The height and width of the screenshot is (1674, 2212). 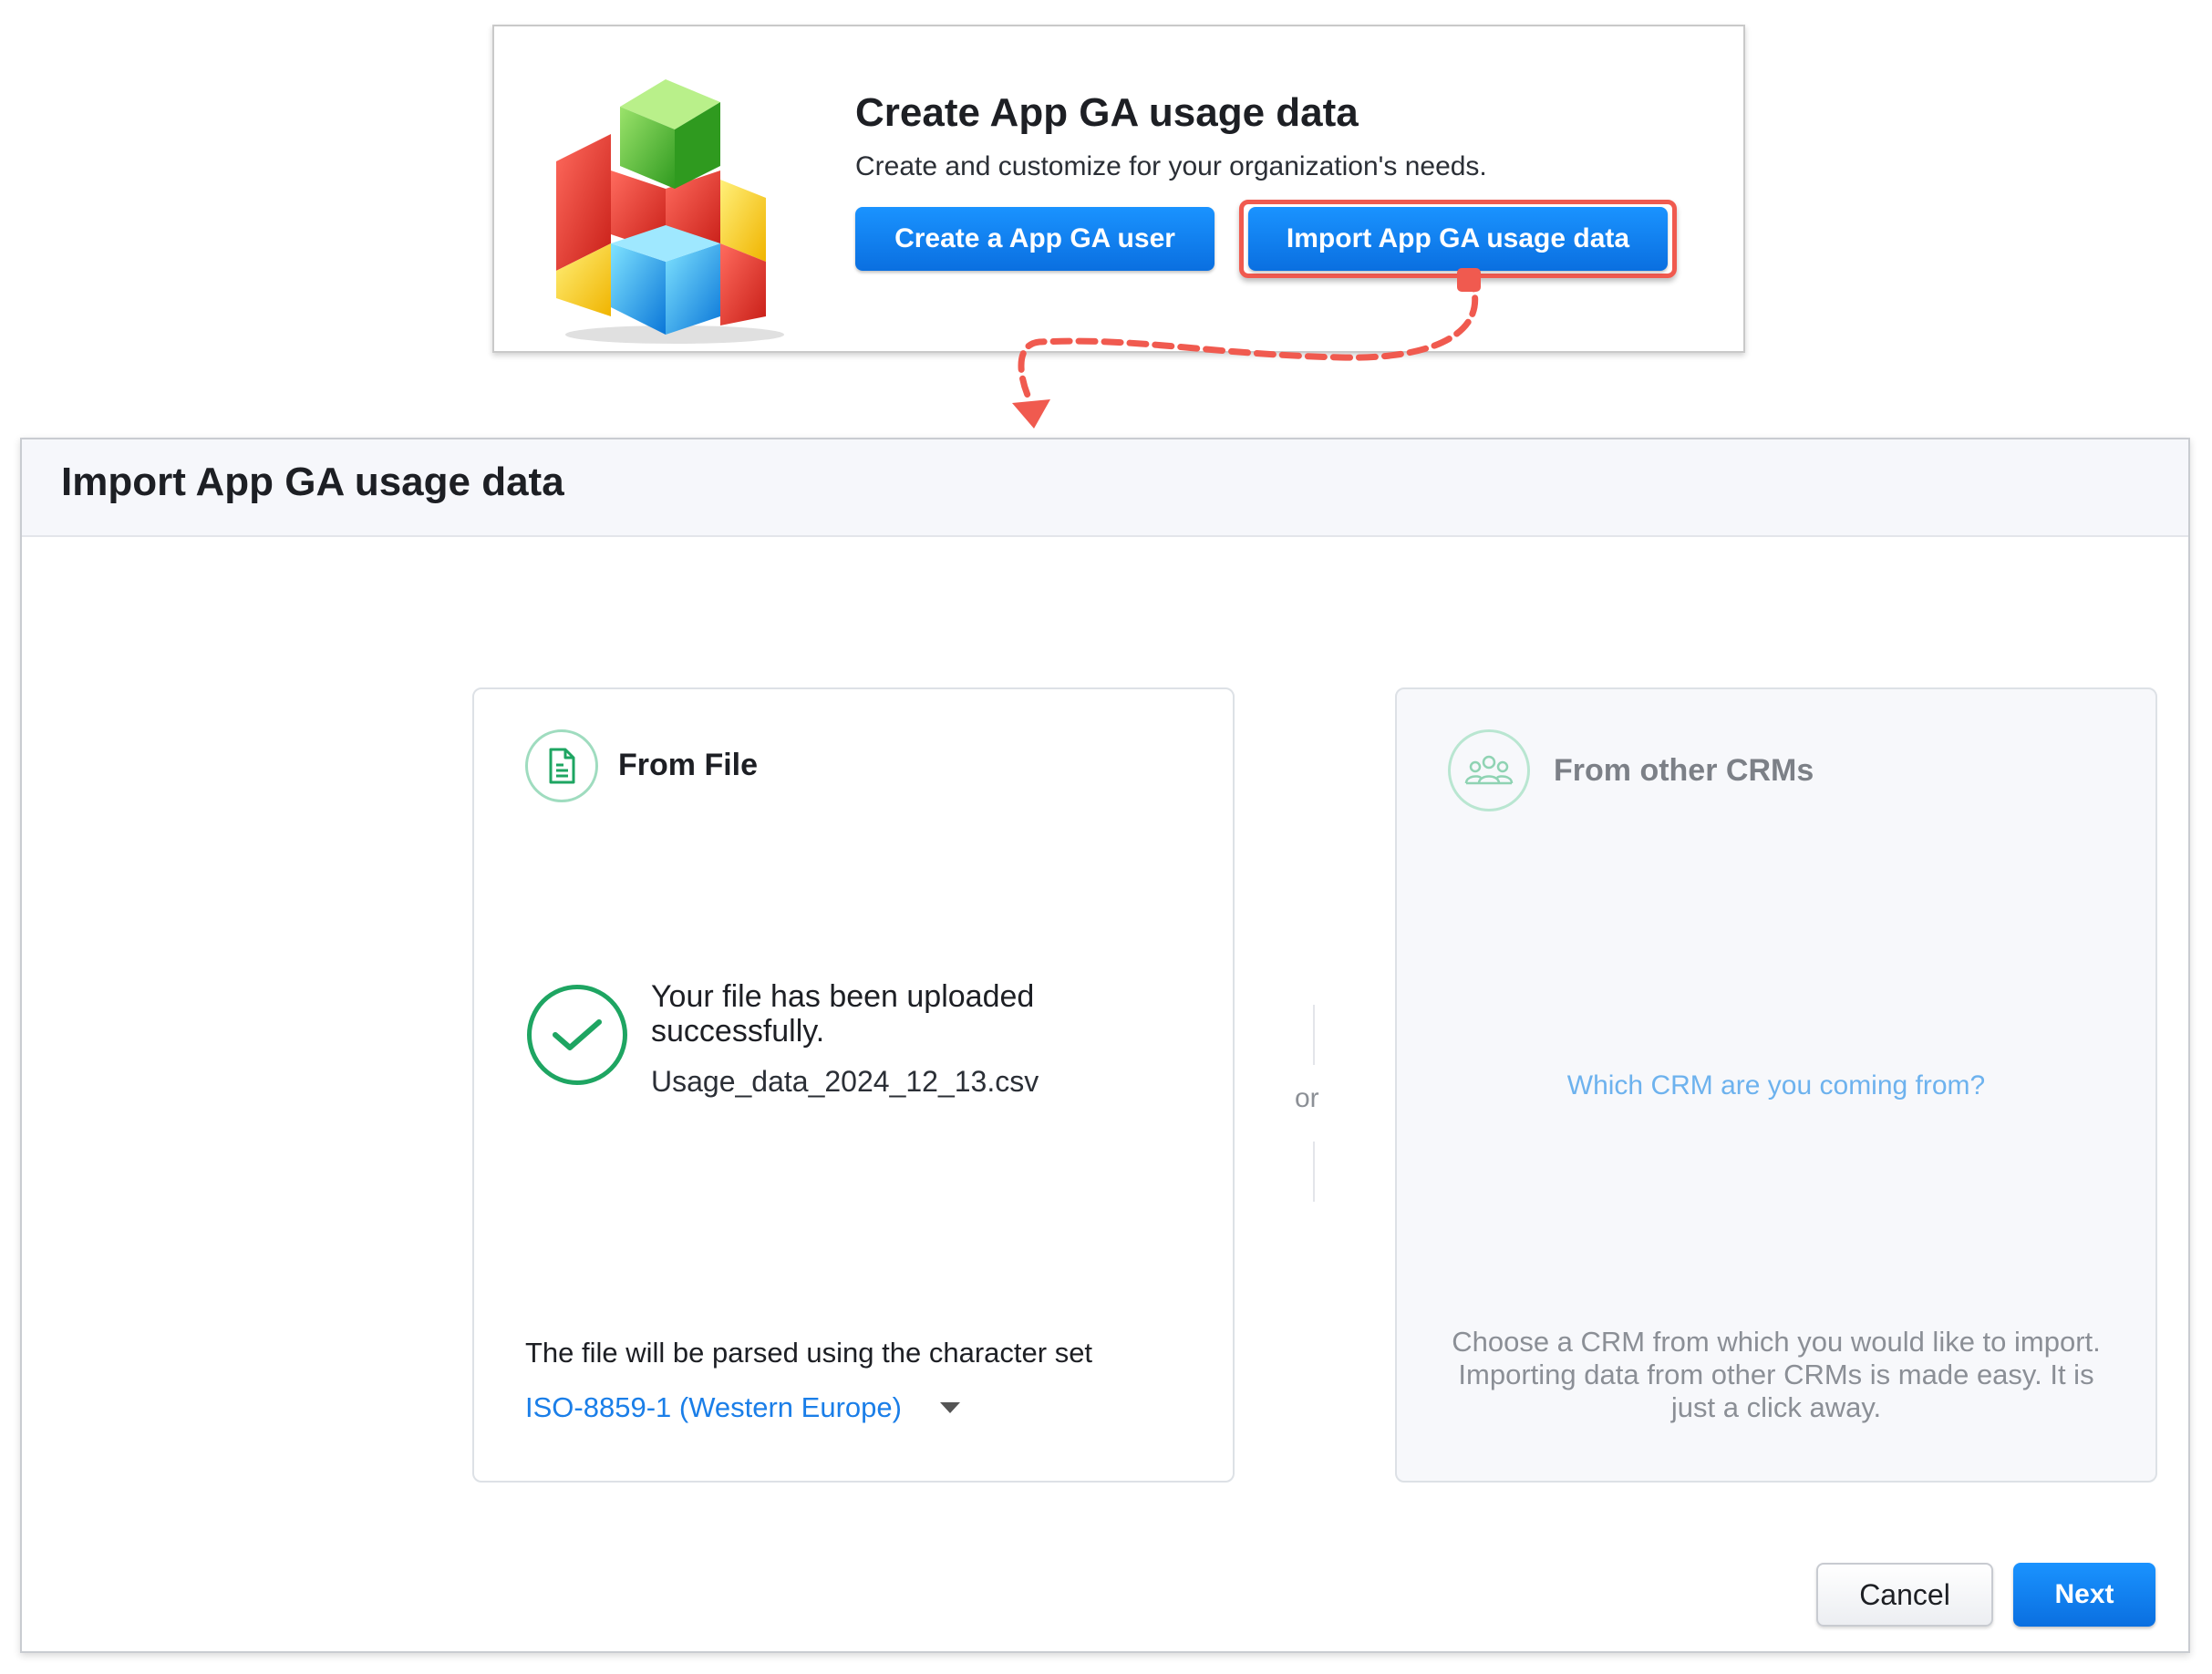 What do you see at coordinates (713, 1407) in the screenshot?
I see `charset-value: ISO-8859-1 (Western Europe)` at bounding box center [713, 1407].